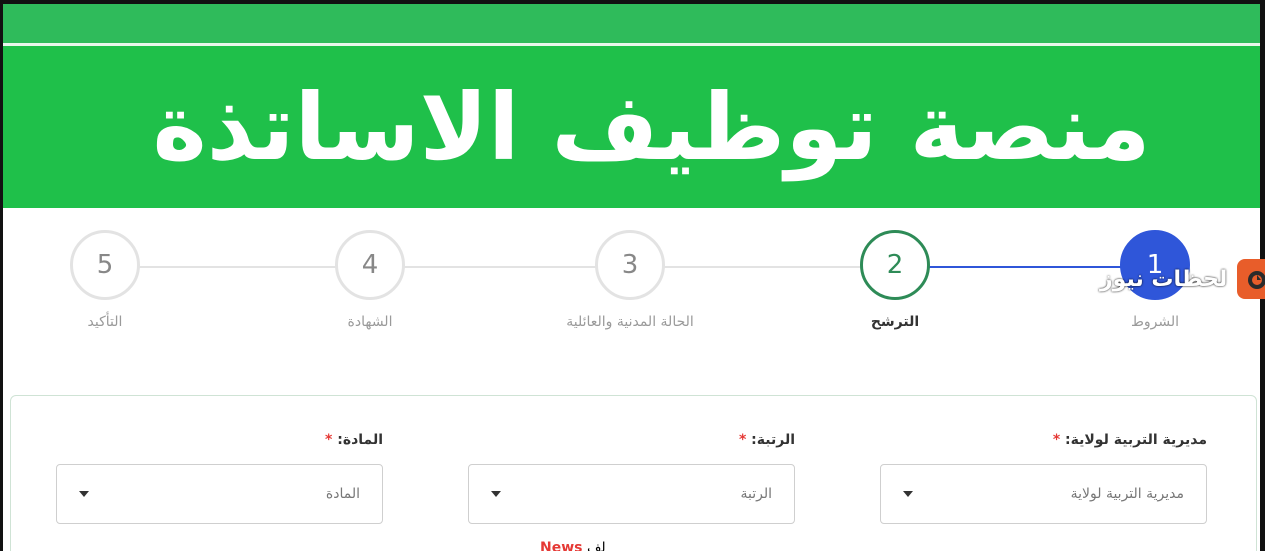  I want to click on step-label-certificate: الشهادة, so click(370, 322).